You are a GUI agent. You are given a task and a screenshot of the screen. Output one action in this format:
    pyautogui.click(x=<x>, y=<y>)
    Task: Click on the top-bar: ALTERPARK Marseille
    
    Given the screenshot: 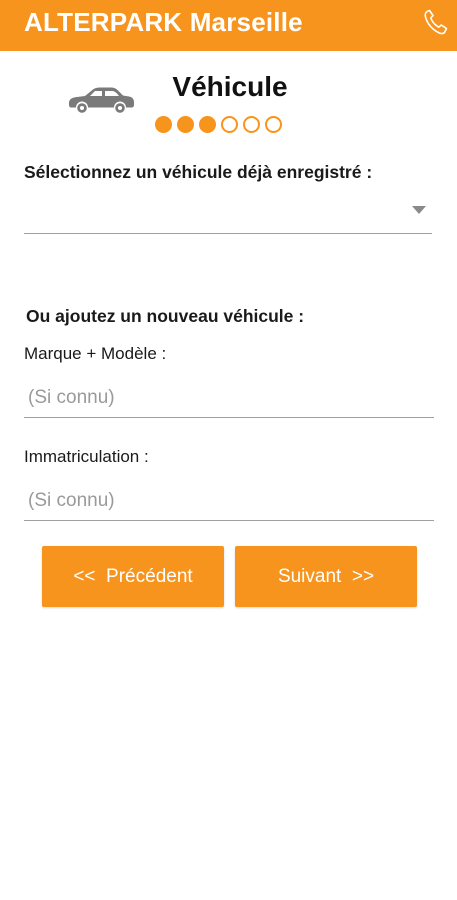 What is the action you would take?
    pyautogui.click(x=228, y=25)
    